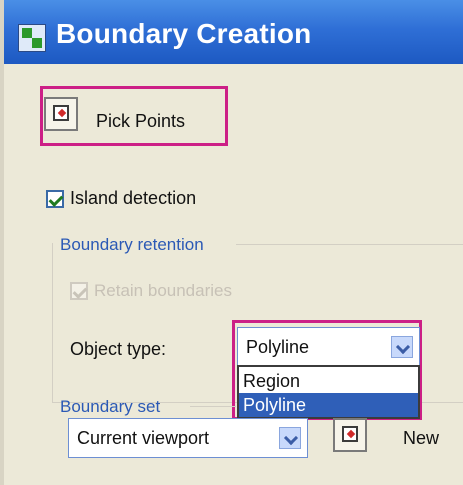  Describe the element at coordinates (32, 38) in the screenshot. I see `app-icon` at that location.